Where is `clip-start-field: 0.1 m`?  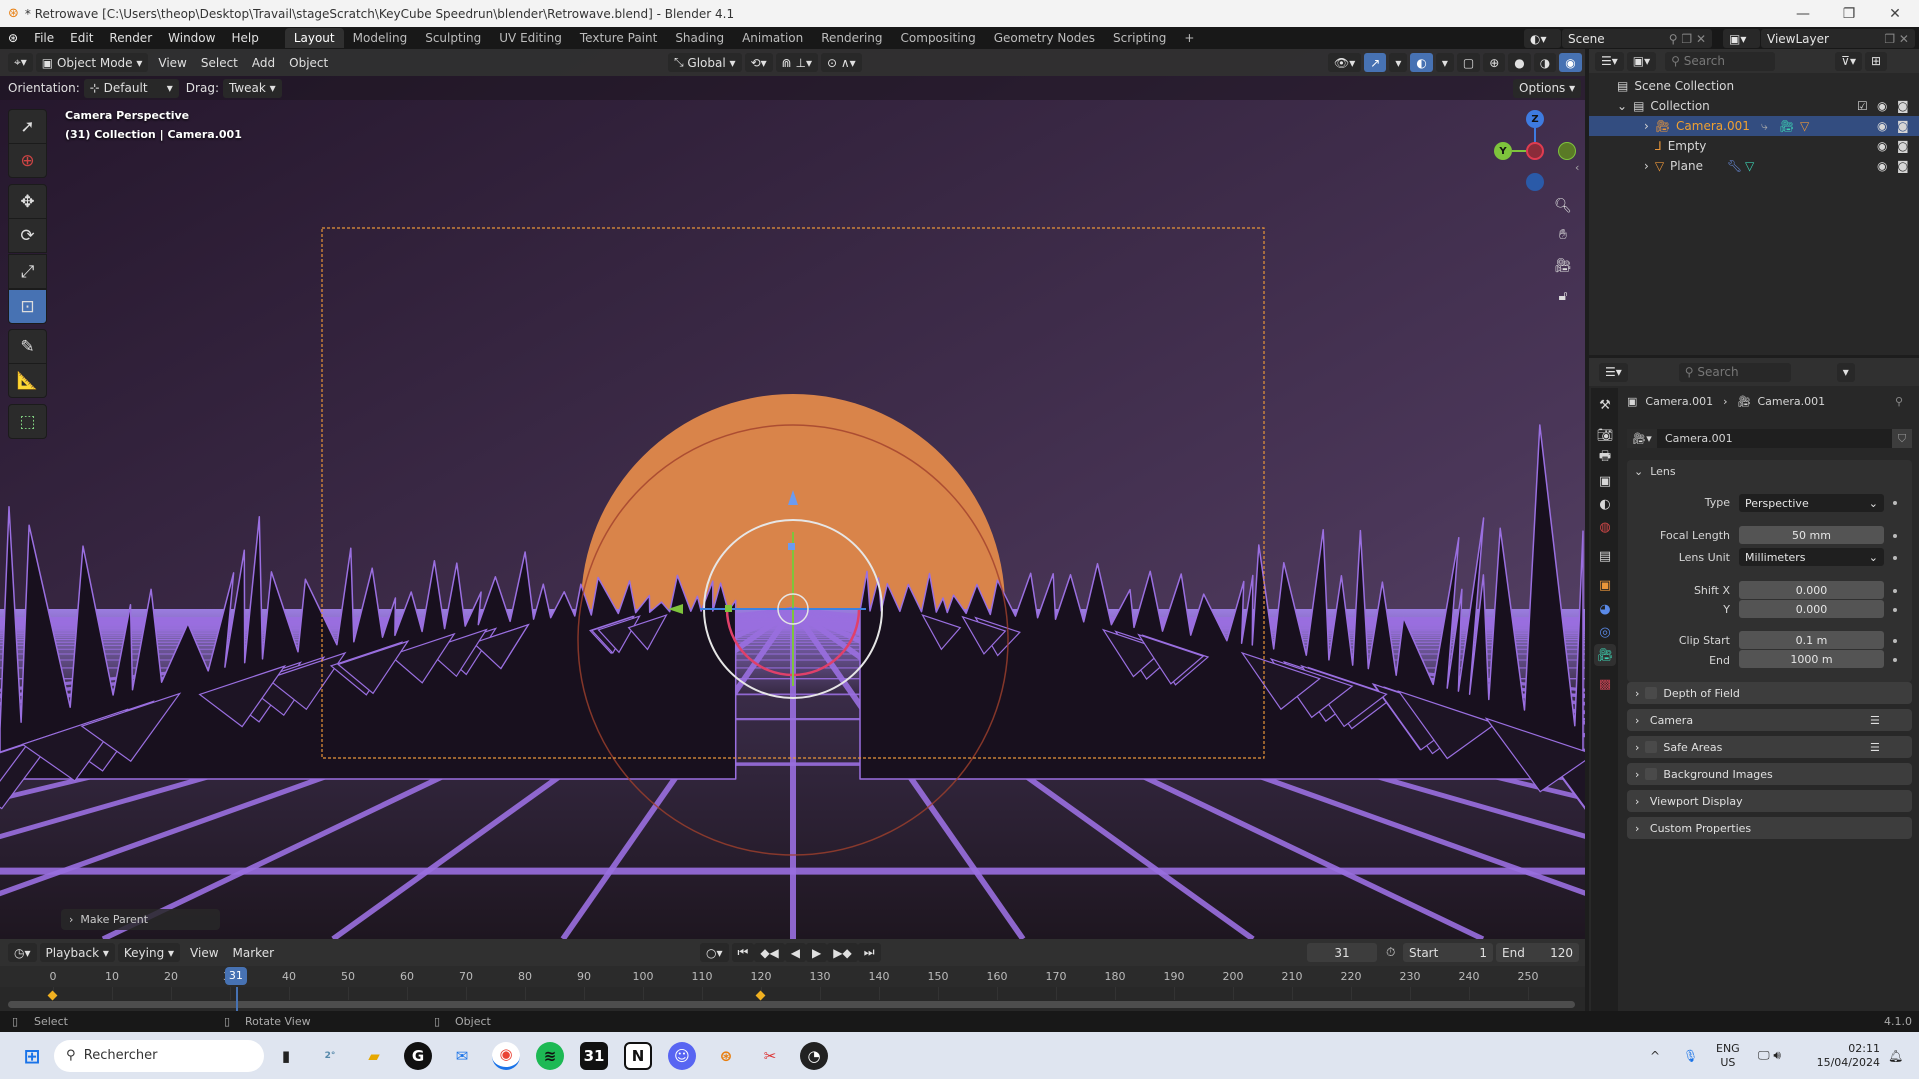 clip-start-field: 0.1 m is located at coordinates (1811, 640).